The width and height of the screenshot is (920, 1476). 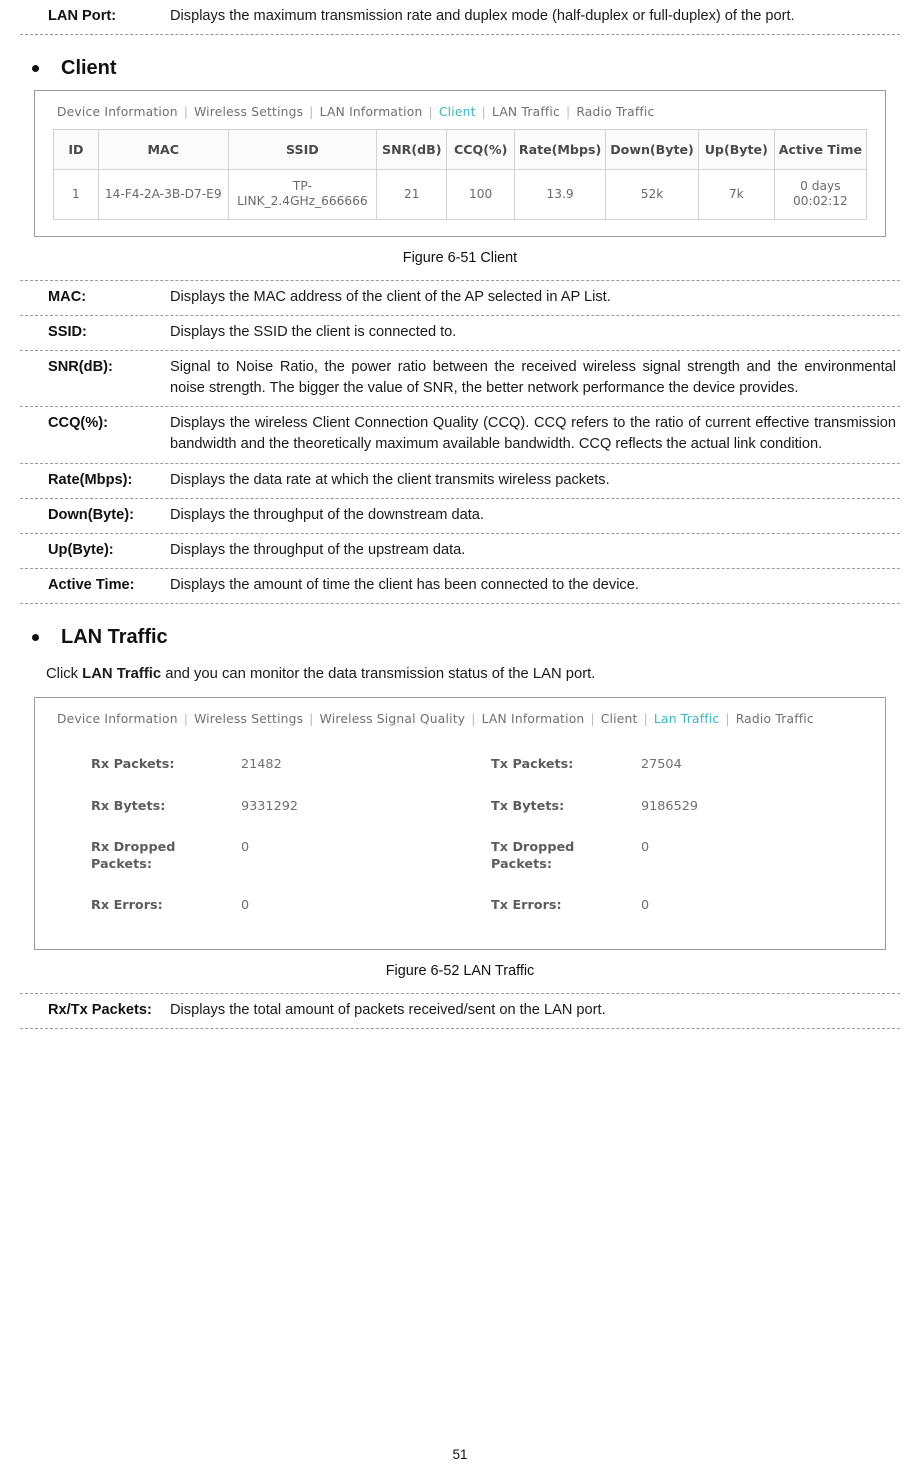 What do you see at coordinates (645, 847) in the screenshot?
I see `stat-value-tx-dropped-packets: 0` at bounding box center [645, 847].